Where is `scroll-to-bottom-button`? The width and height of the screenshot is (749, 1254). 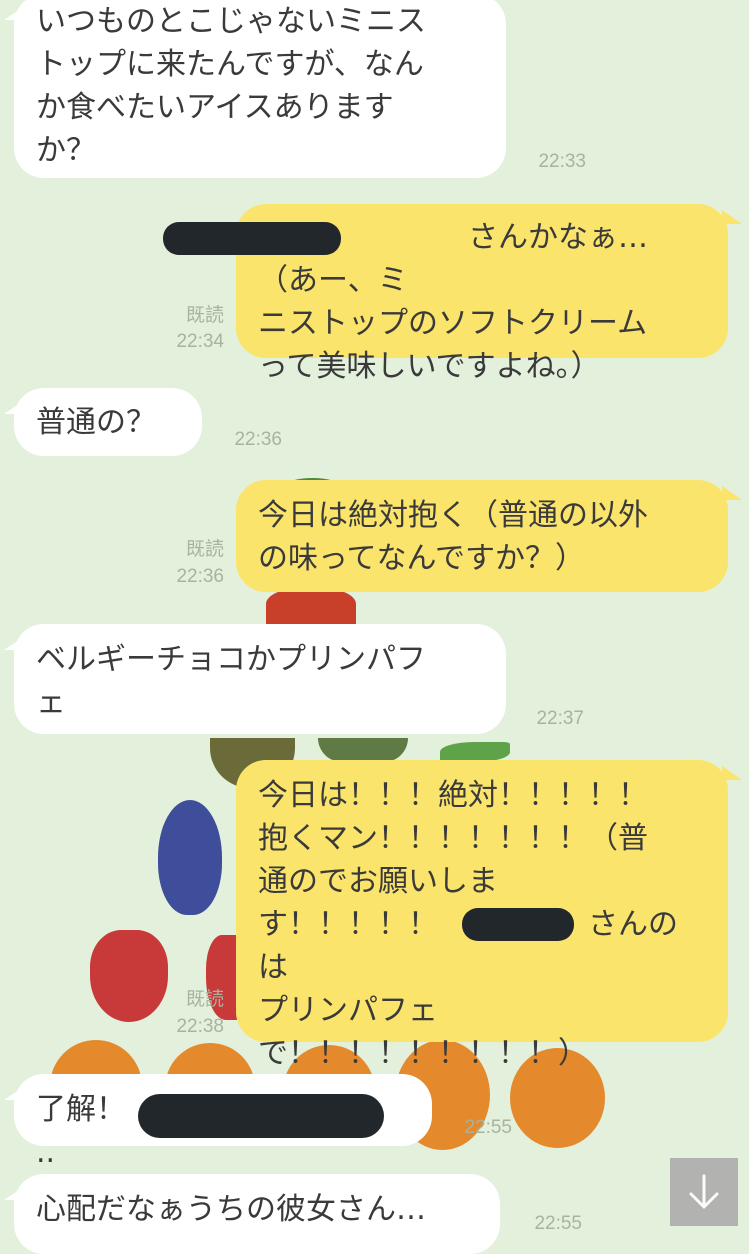
scroll-to-bottom-button is located at coordinates (704, 1192).